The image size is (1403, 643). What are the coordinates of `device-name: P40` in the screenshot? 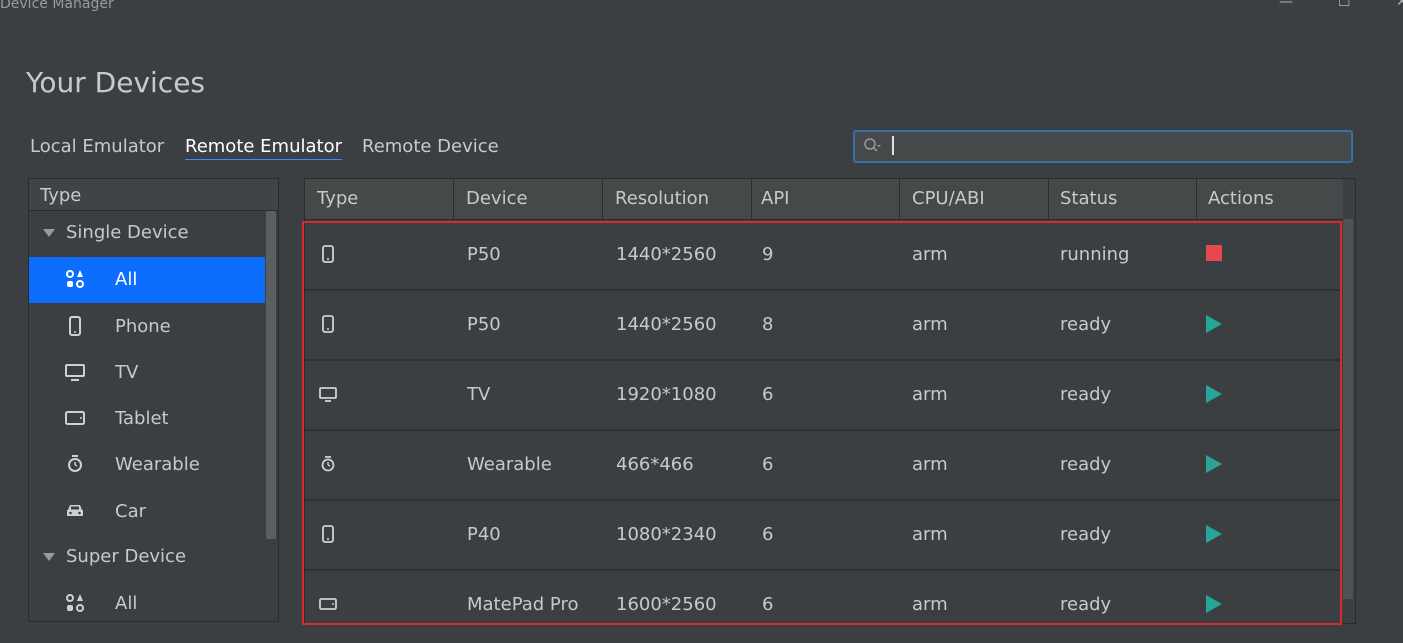 It's located at (484, 534).